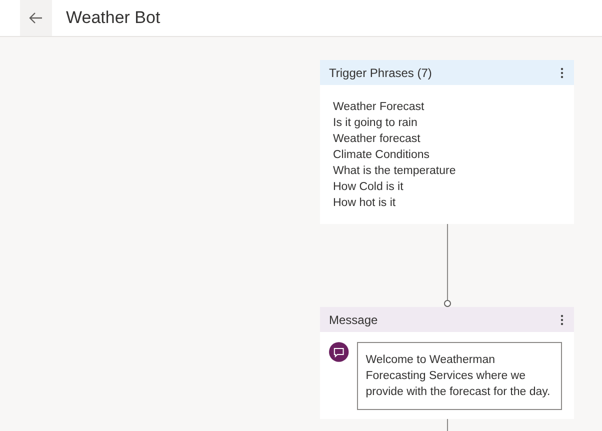  Describe the element at coordinates (447, 303) in the screenshot. I see `connector-node` at that location.